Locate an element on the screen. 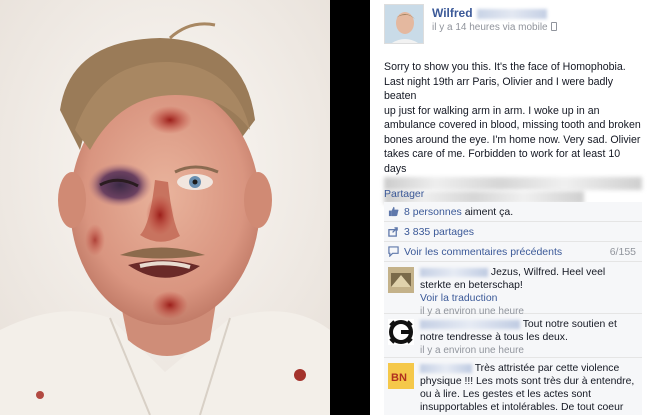  comment-count: 6/155 is located at coordinates (622, 252).